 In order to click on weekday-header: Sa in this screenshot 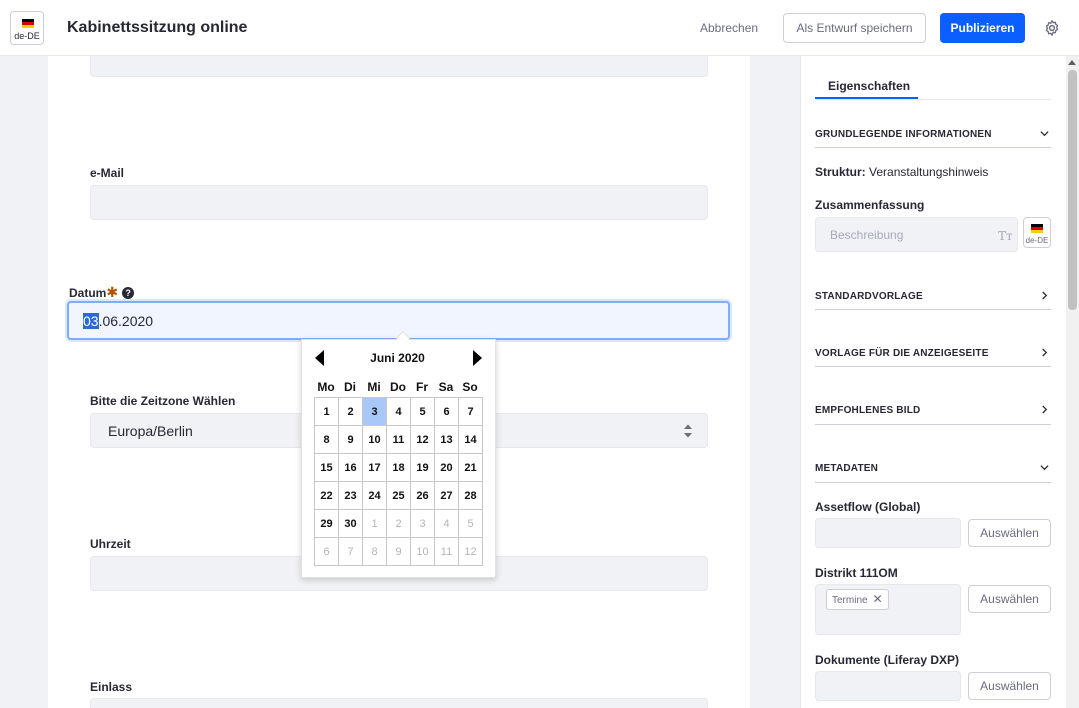, I will do `click(446, 387)`.